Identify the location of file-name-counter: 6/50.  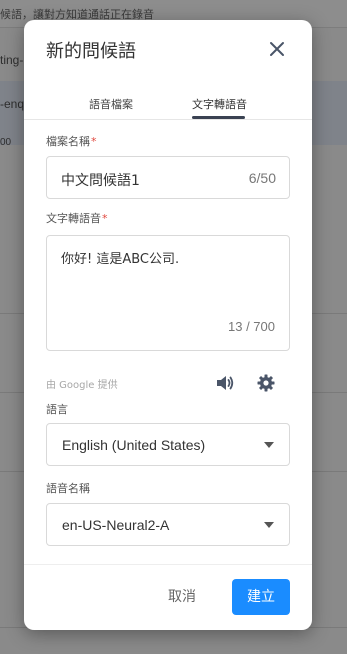
(262, 178).